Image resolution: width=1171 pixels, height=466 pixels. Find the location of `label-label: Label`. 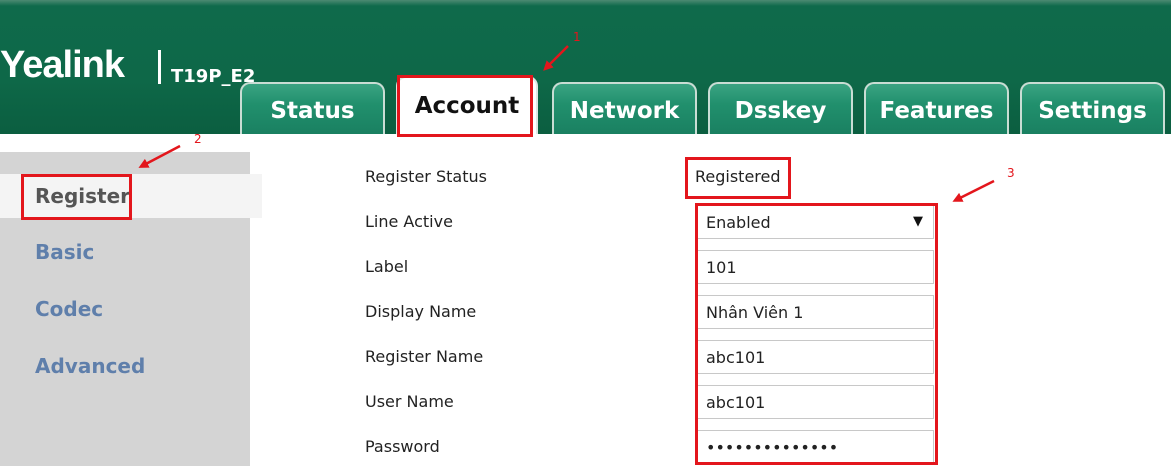

label-label: Label is located at coordinates (387, 266).